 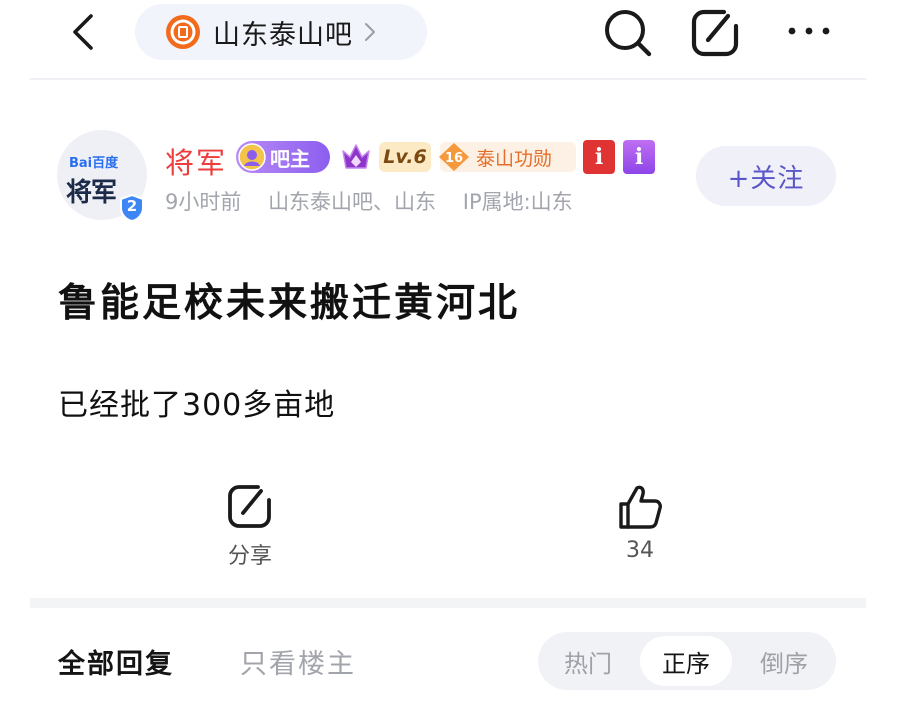 I want to click on forum-name: 山东泰山吧, so click(x=283, y=35).